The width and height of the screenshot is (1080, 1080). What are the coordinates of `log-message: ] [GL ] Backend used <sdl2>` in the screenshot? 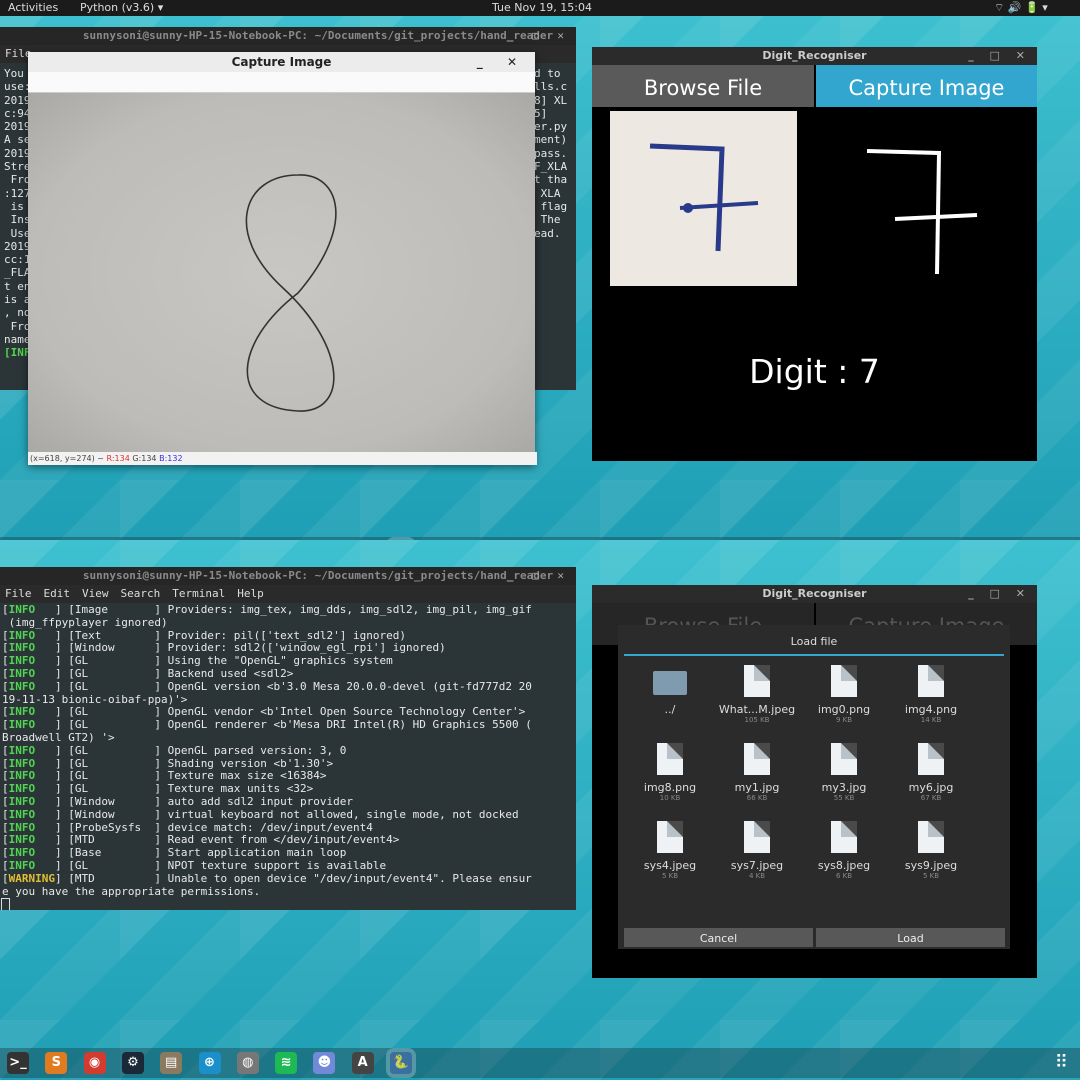 It's located at (164, 673).